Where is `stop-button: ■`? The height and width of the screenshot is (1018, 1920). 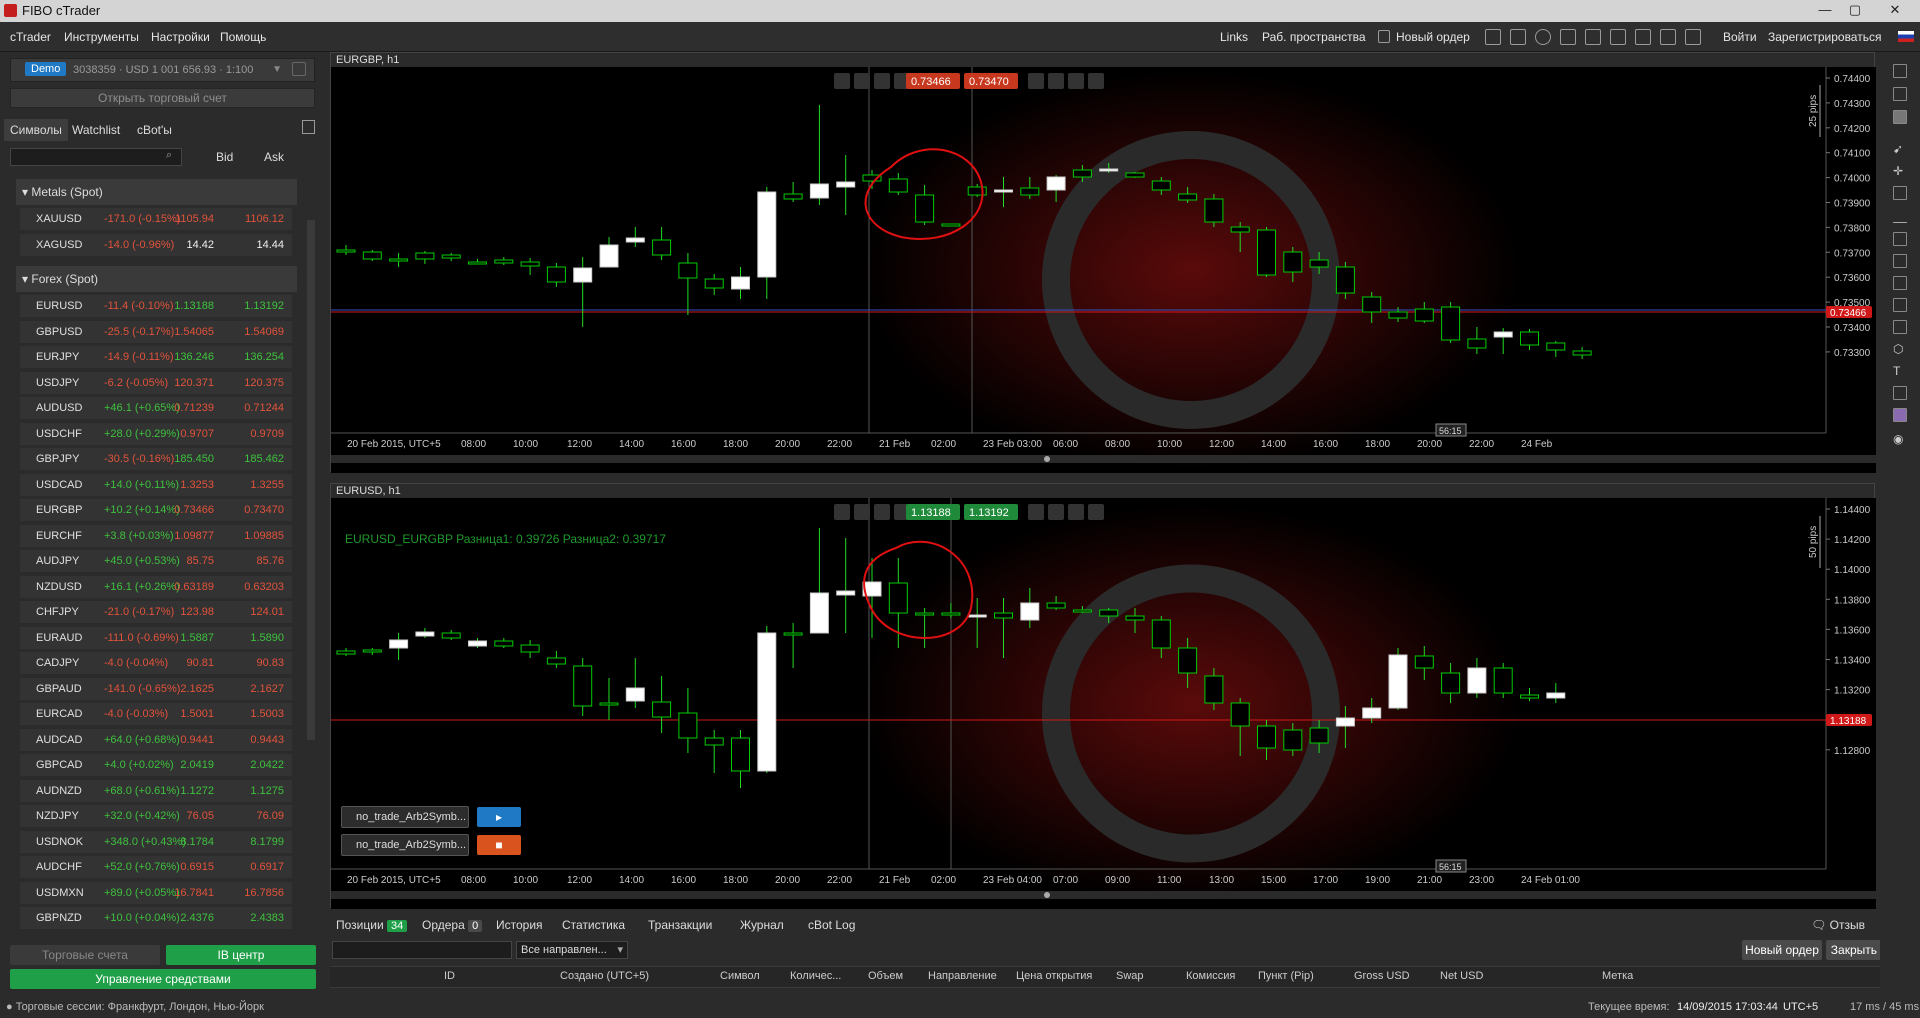
stop-button: ■ is located at coordinates (499, 845).